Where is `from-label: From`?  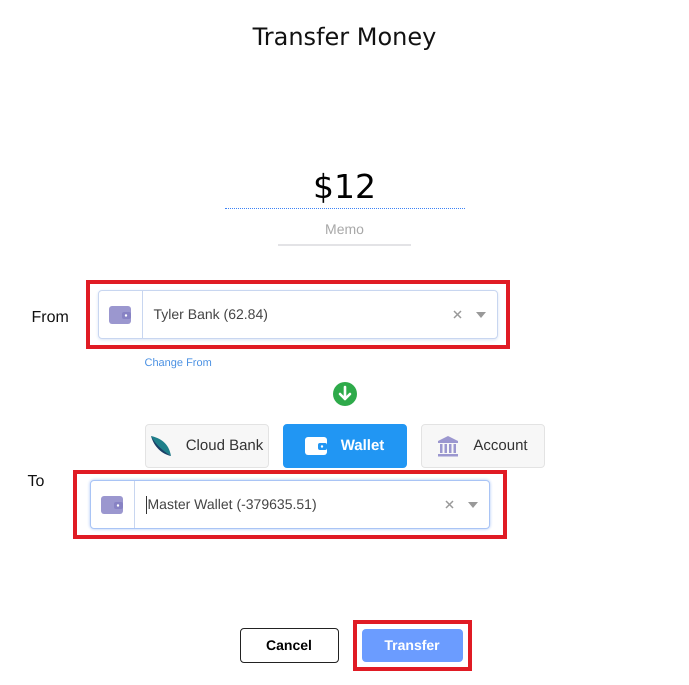
from-label: From is located at coordinates (51, 318).